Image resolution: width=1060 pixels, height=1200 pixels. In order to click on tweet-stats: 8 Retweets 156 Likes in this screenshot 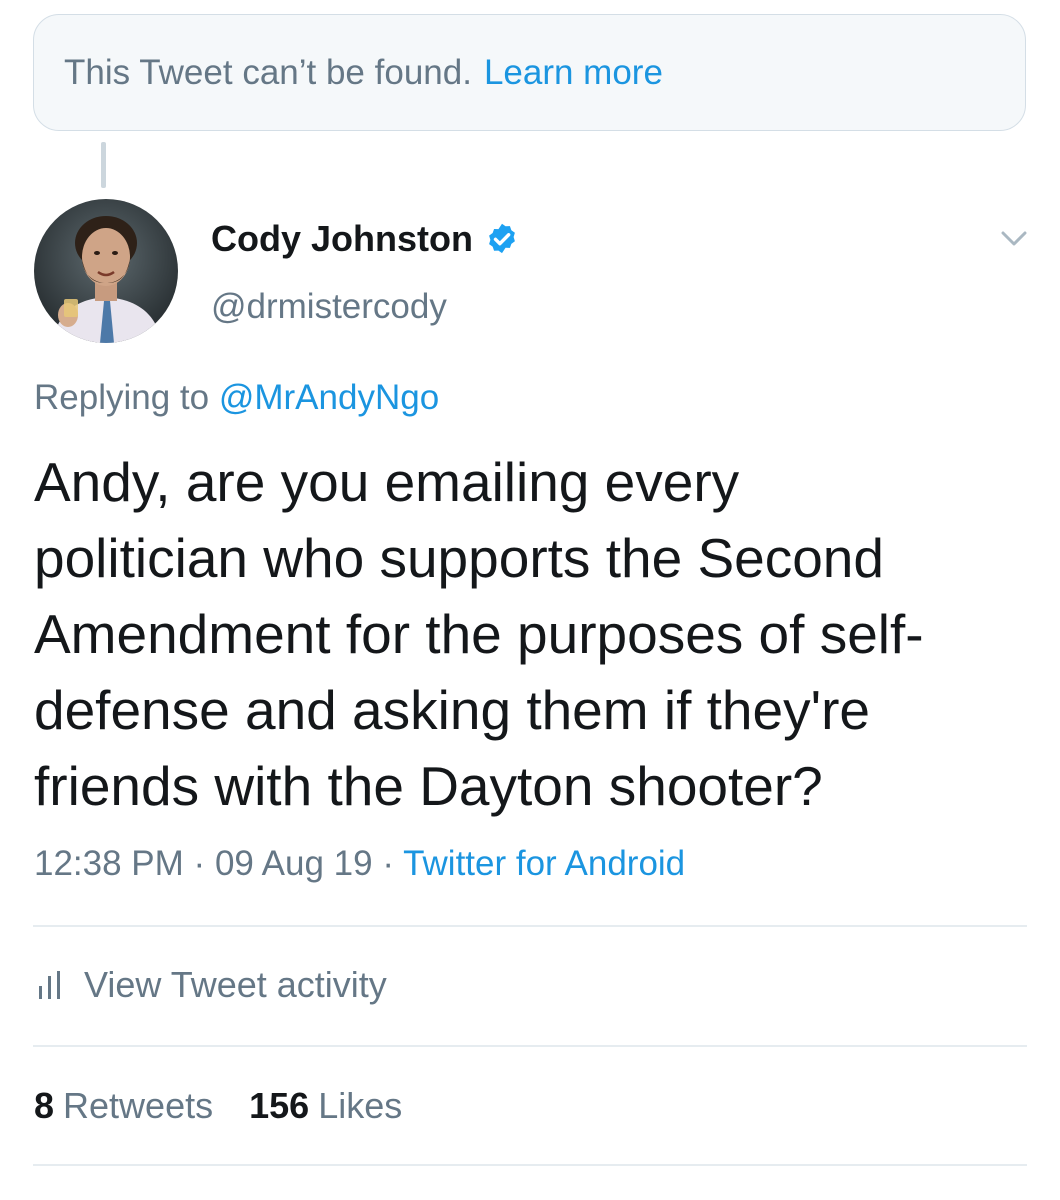, I will do `click(218, 1106)`.